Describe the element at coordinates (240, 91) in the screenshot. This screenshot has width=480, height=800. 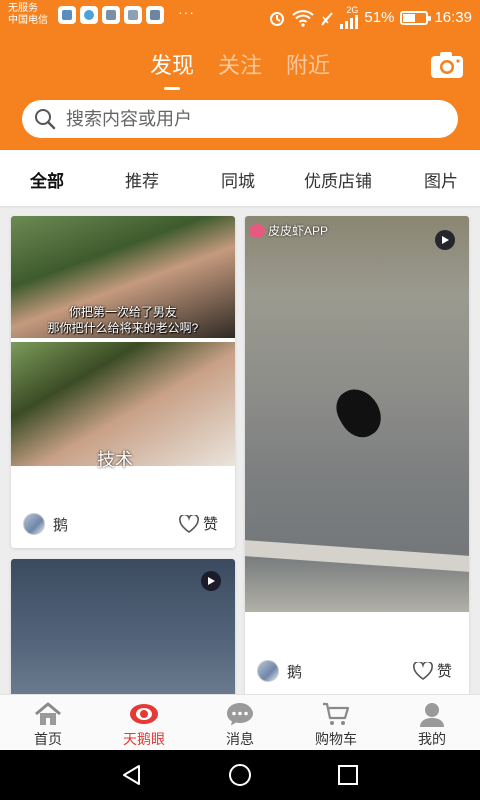
I see `app-header: 发现 关注 附近` at that location.